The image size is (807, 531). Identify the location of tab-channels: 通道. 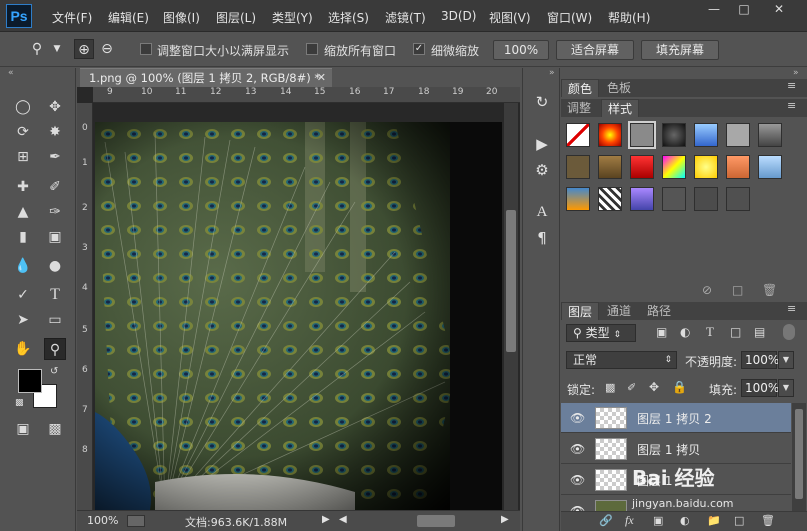
(619, 311).